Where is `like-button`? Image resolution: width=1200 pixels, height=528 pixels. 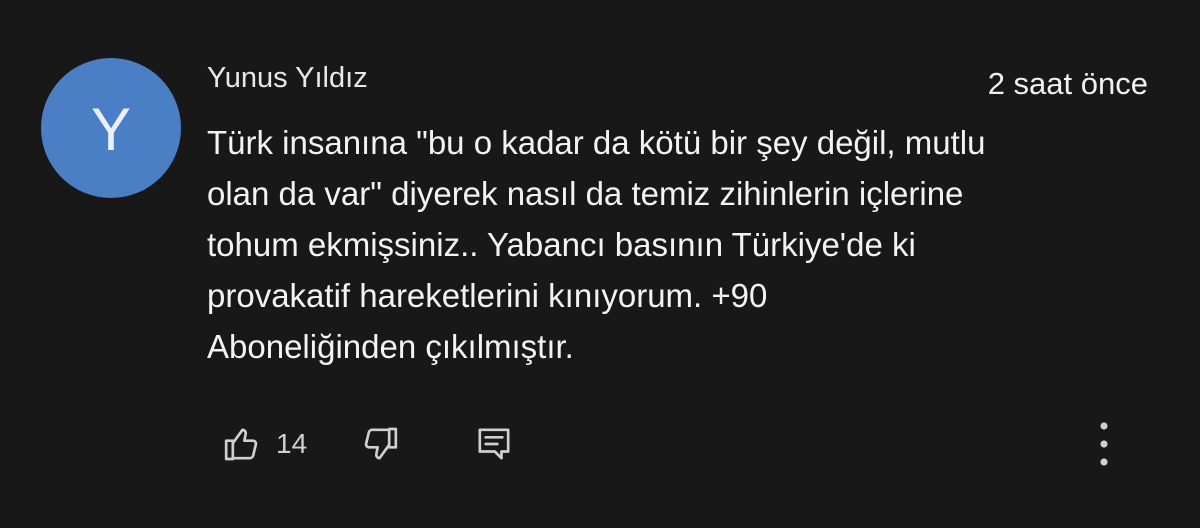 like-button is located at coordinates (242, 444).